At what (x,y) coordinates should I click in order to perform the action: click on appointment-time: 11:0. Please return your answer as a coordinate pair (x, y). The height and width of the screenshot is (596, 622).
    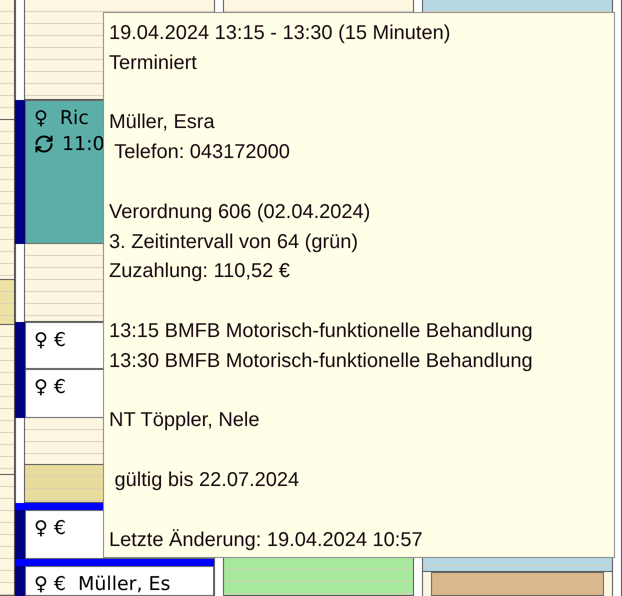
    Looking at the image, I should click on (83, 144).